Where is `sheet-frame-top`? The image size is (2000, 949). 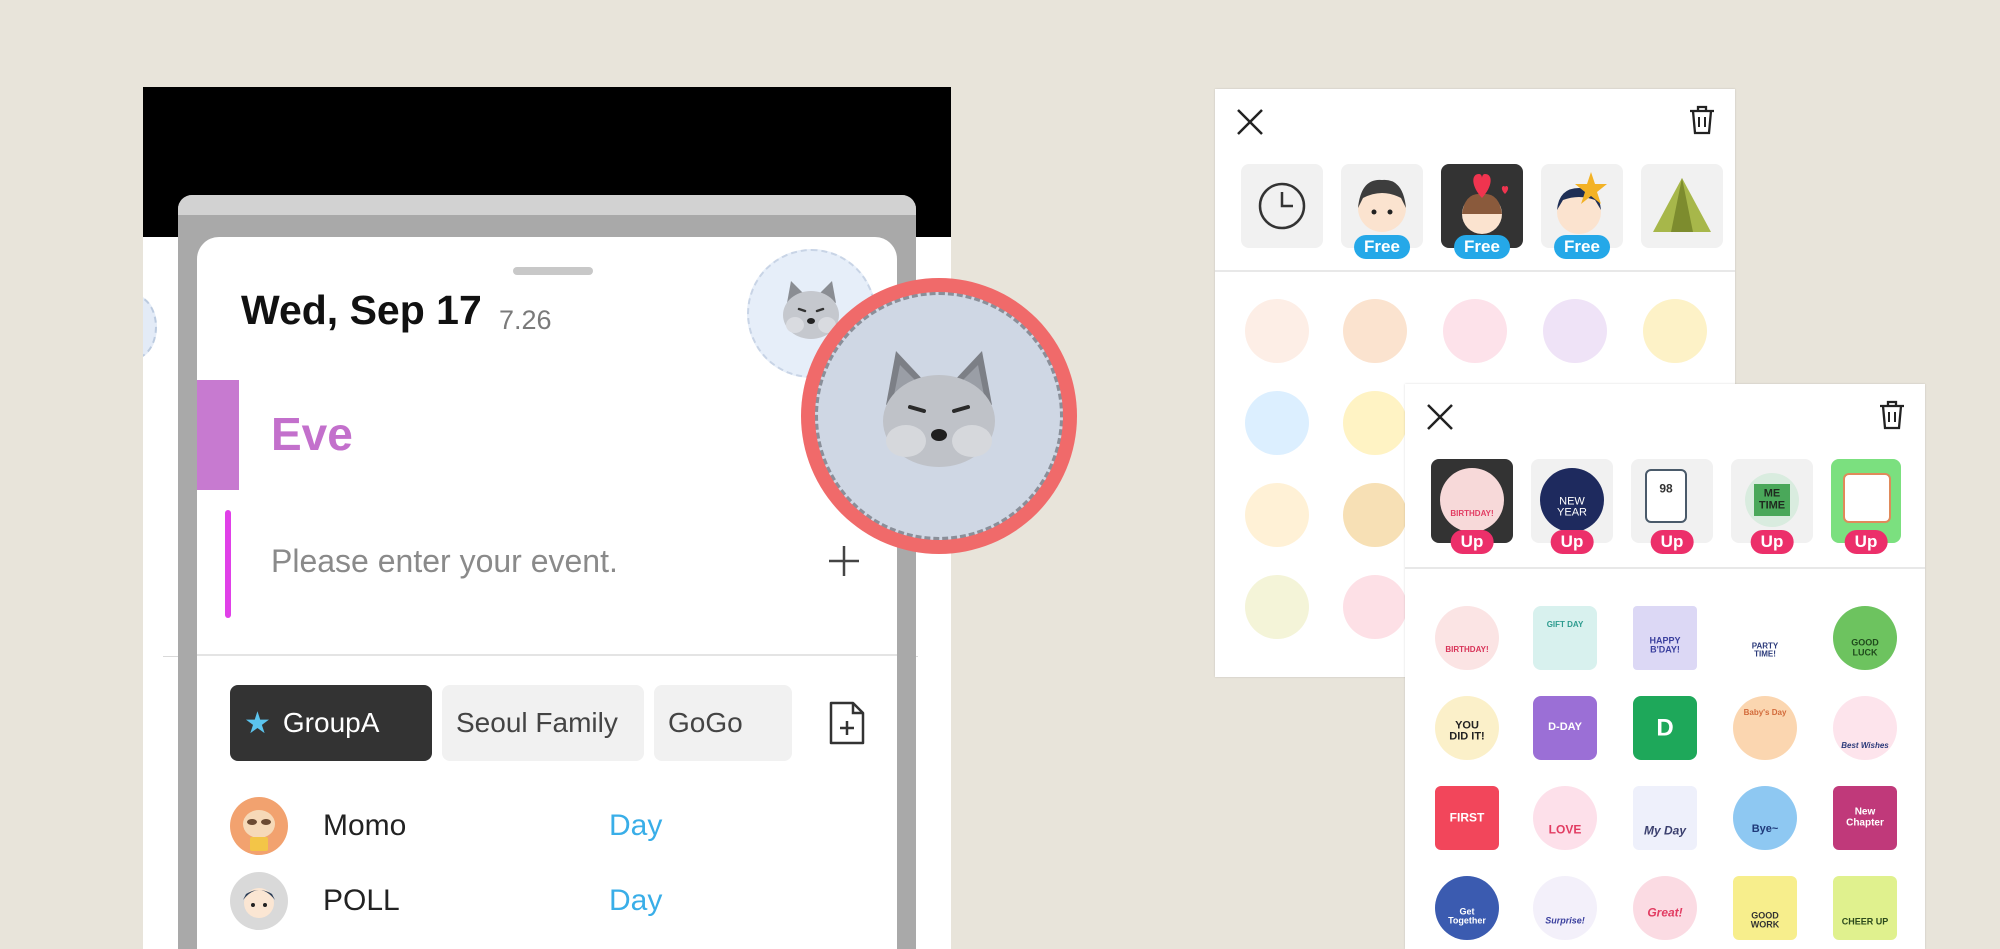
sheet-frame-top is located at coordinates (547, 205).